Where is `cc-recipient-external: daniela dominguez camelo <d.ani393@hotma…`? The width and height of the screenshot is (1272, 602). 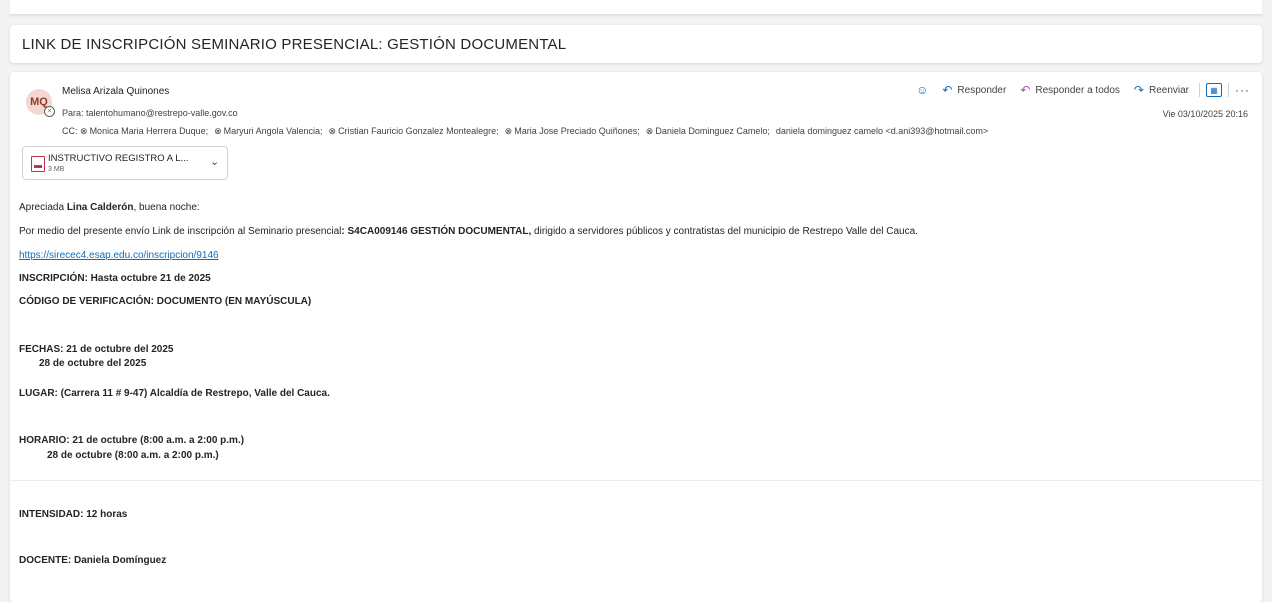 cc-recipient-external: daniela dominguez camelo <d.ani393@hotma… is located at coordinates (882, 131).